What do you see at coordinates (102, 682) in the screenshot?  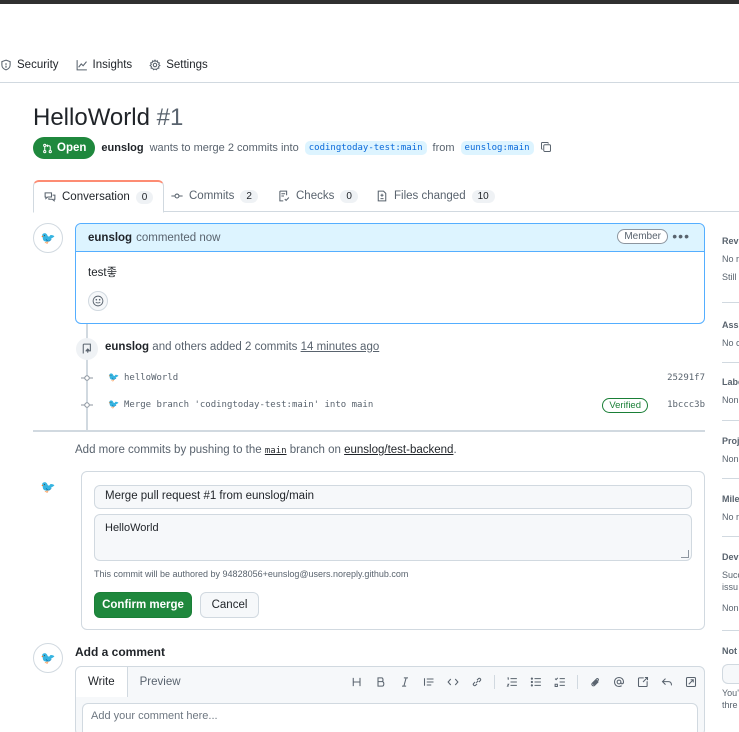 I see `tab-write: Write` at bounding box center [102, 682].